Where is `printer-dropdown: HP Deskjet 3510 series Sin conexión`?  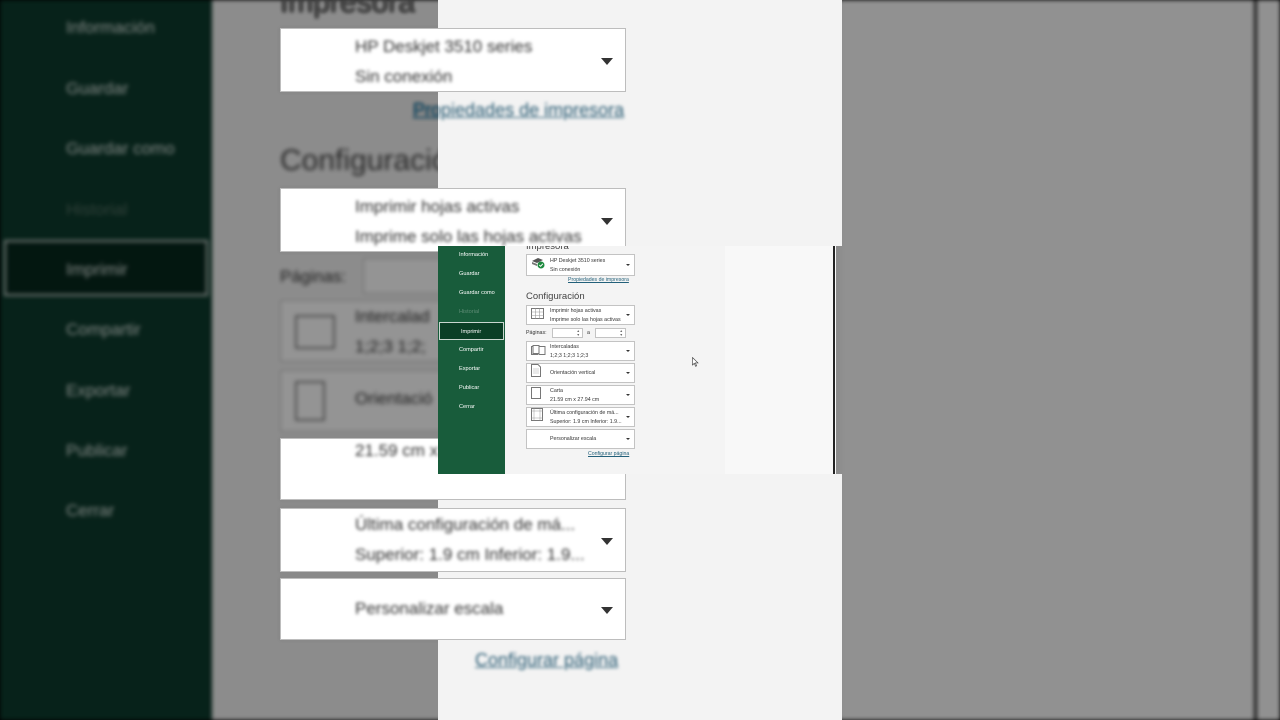 printer-dropdown: HP Deskjet 3510 series Sin conexión is located at coordinates (580, 265).